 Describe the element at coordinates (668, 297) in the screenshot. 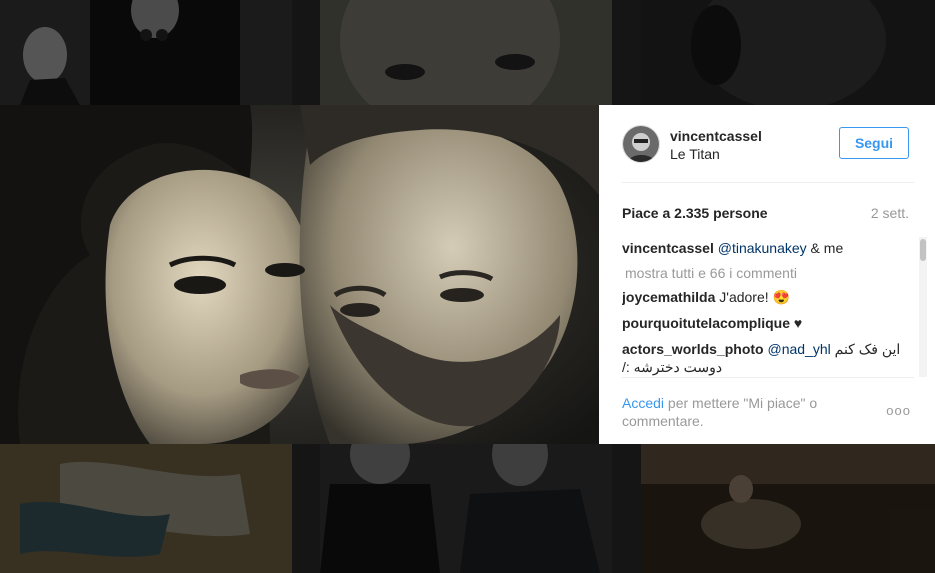

I see `comment-username: joycemathilda` at that location.